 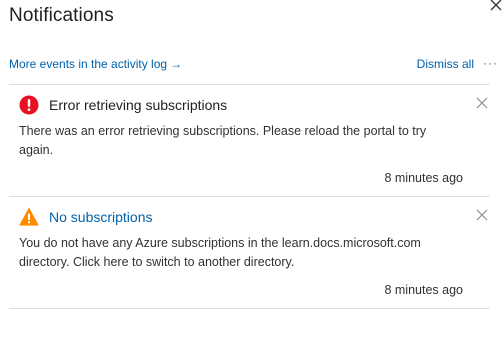 What do you see at coordinates (29, 105) in the screenshot?
I see `error-icon` at bounding box center [29, 105].